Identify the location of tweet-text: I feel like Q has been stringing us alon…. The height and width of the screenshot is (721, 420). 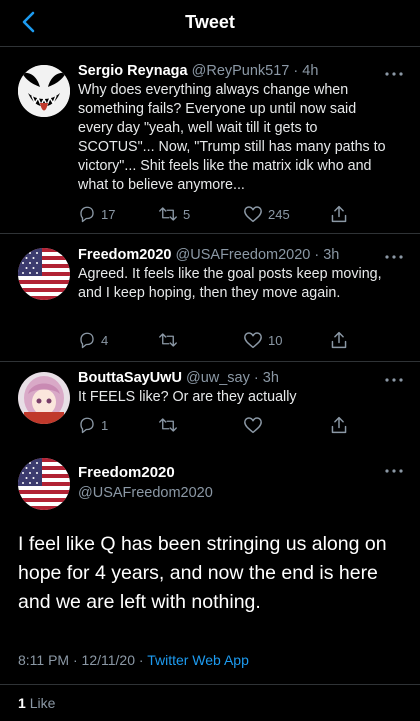
(202, 573).